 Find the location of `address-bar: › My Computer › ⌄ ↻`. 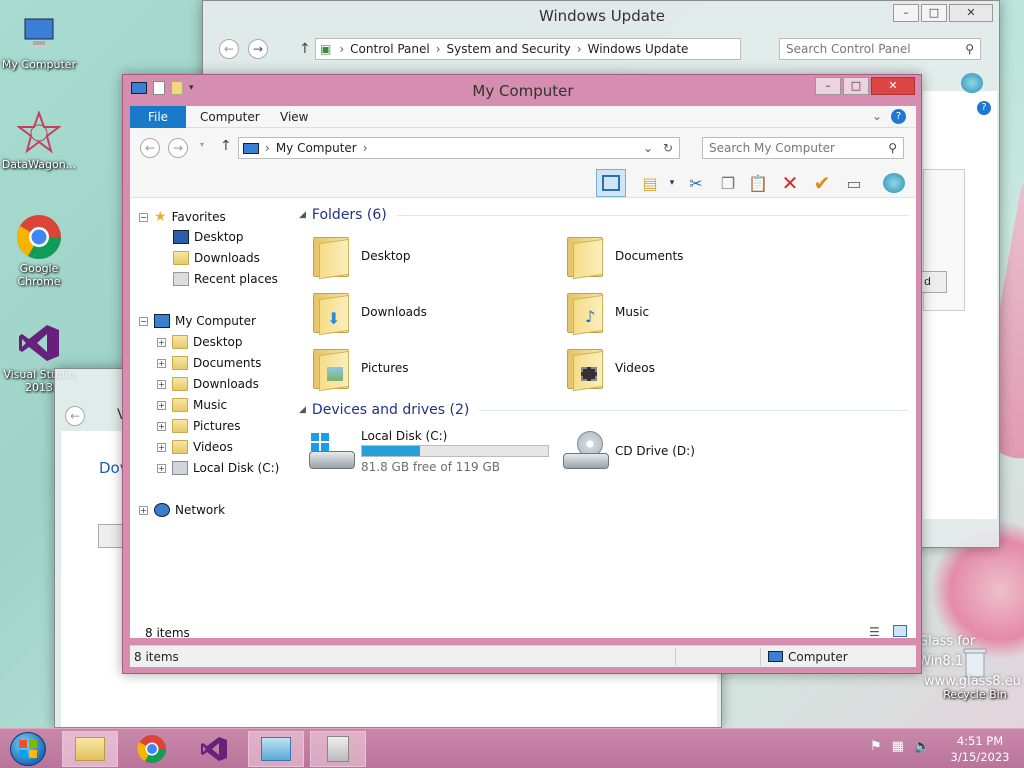

address-bar: › My Computer › ⌄ ↻ is located at coordinates (459, 148).